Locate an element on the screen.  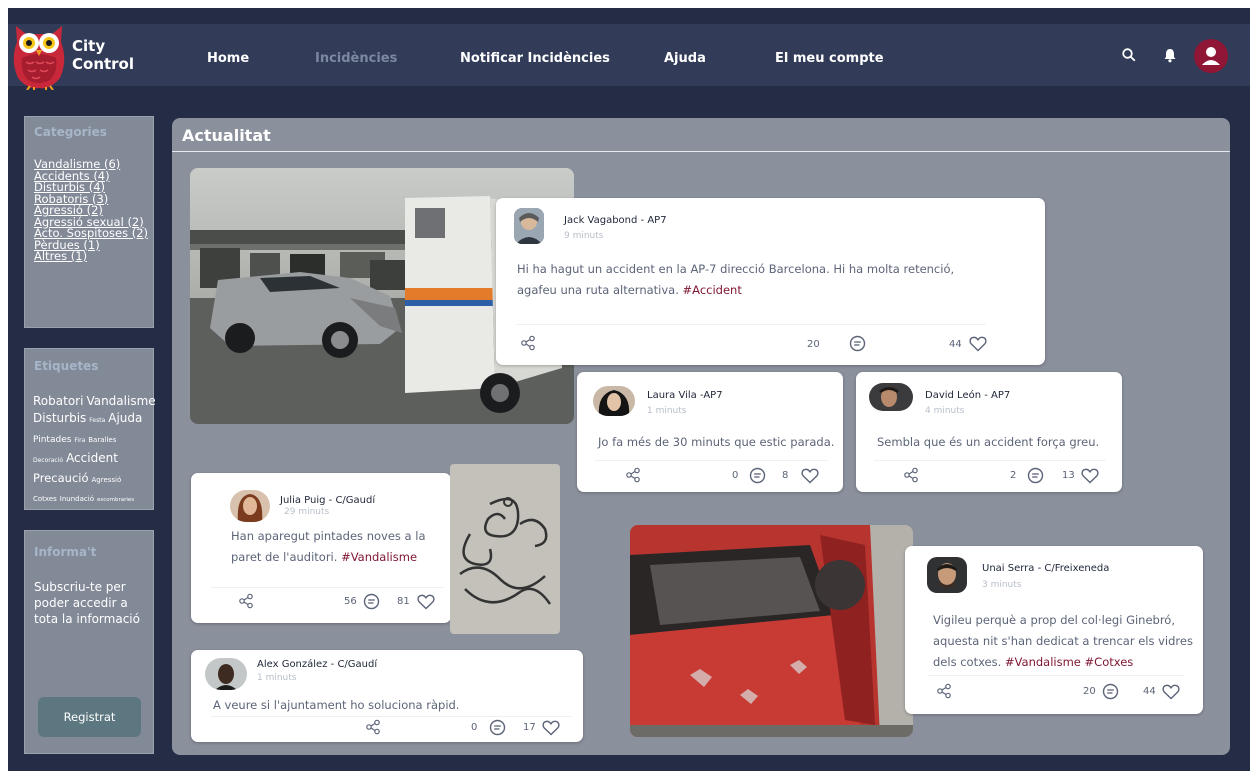
nav-notificar-incidencies: Notificar Incidències is located at coordinates (535, 58).